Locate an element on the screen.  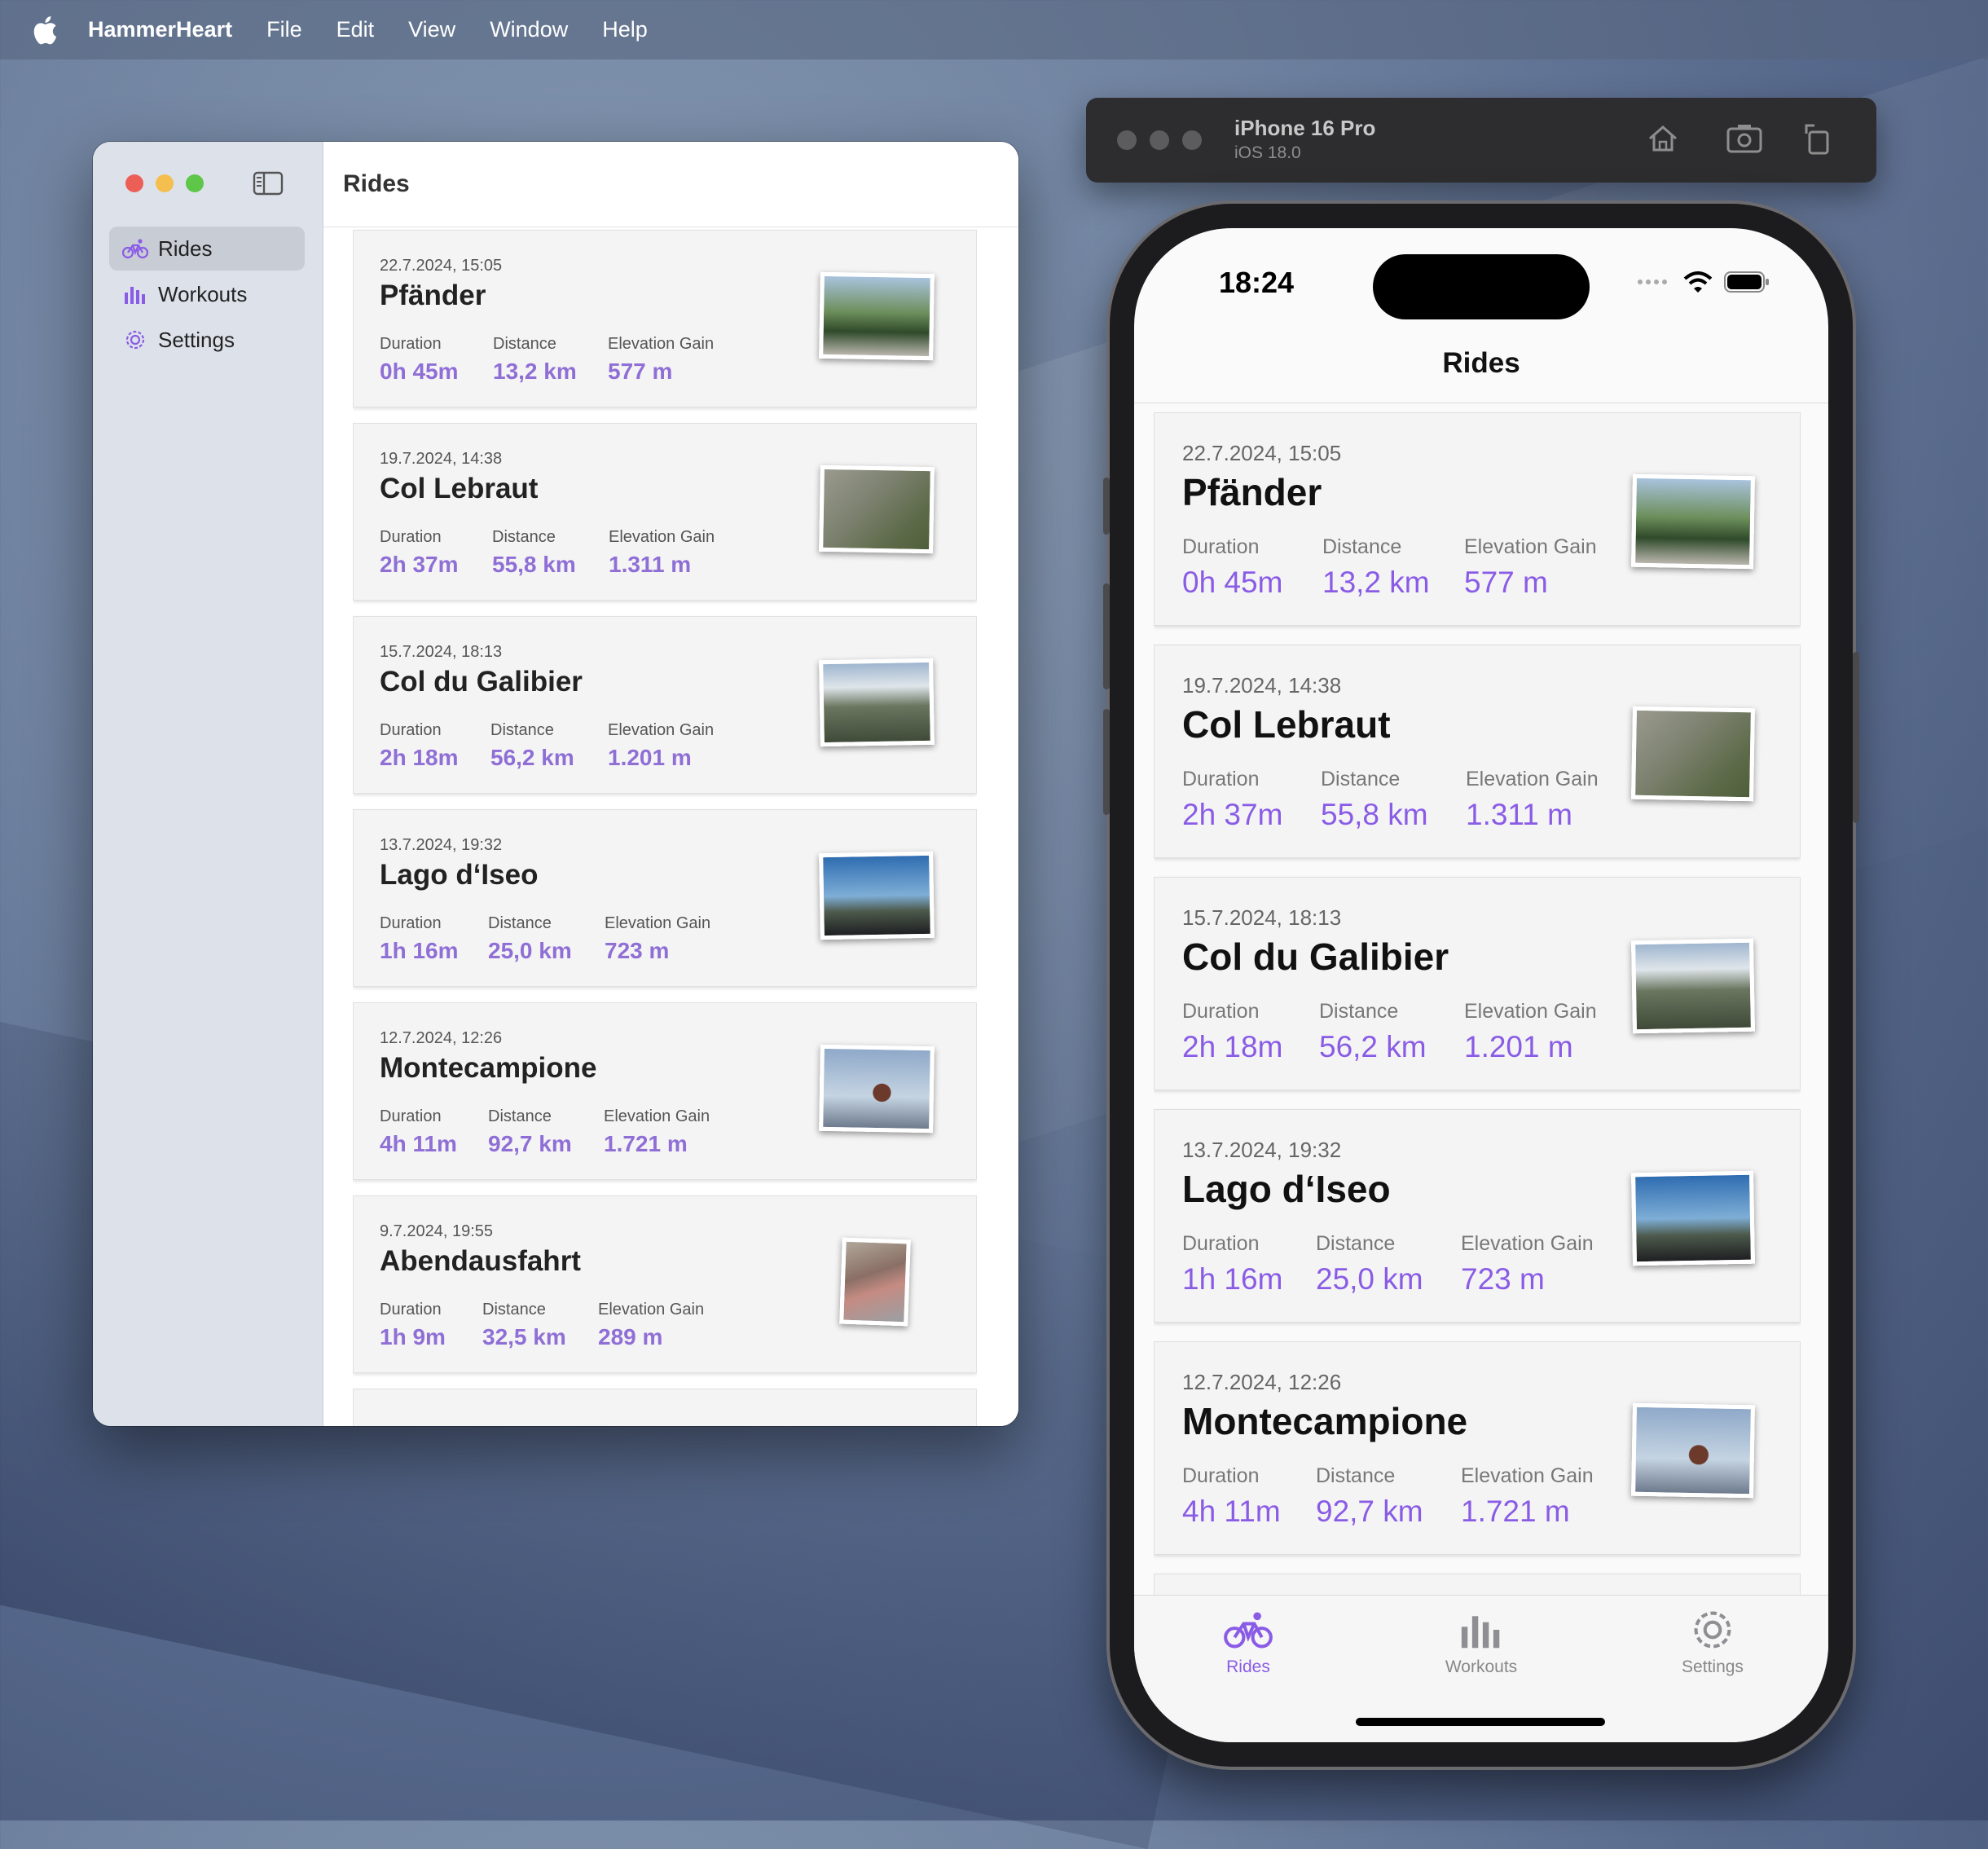
tab-bar: Rides Workouts Settings is located at coordinates (1481, 1668).